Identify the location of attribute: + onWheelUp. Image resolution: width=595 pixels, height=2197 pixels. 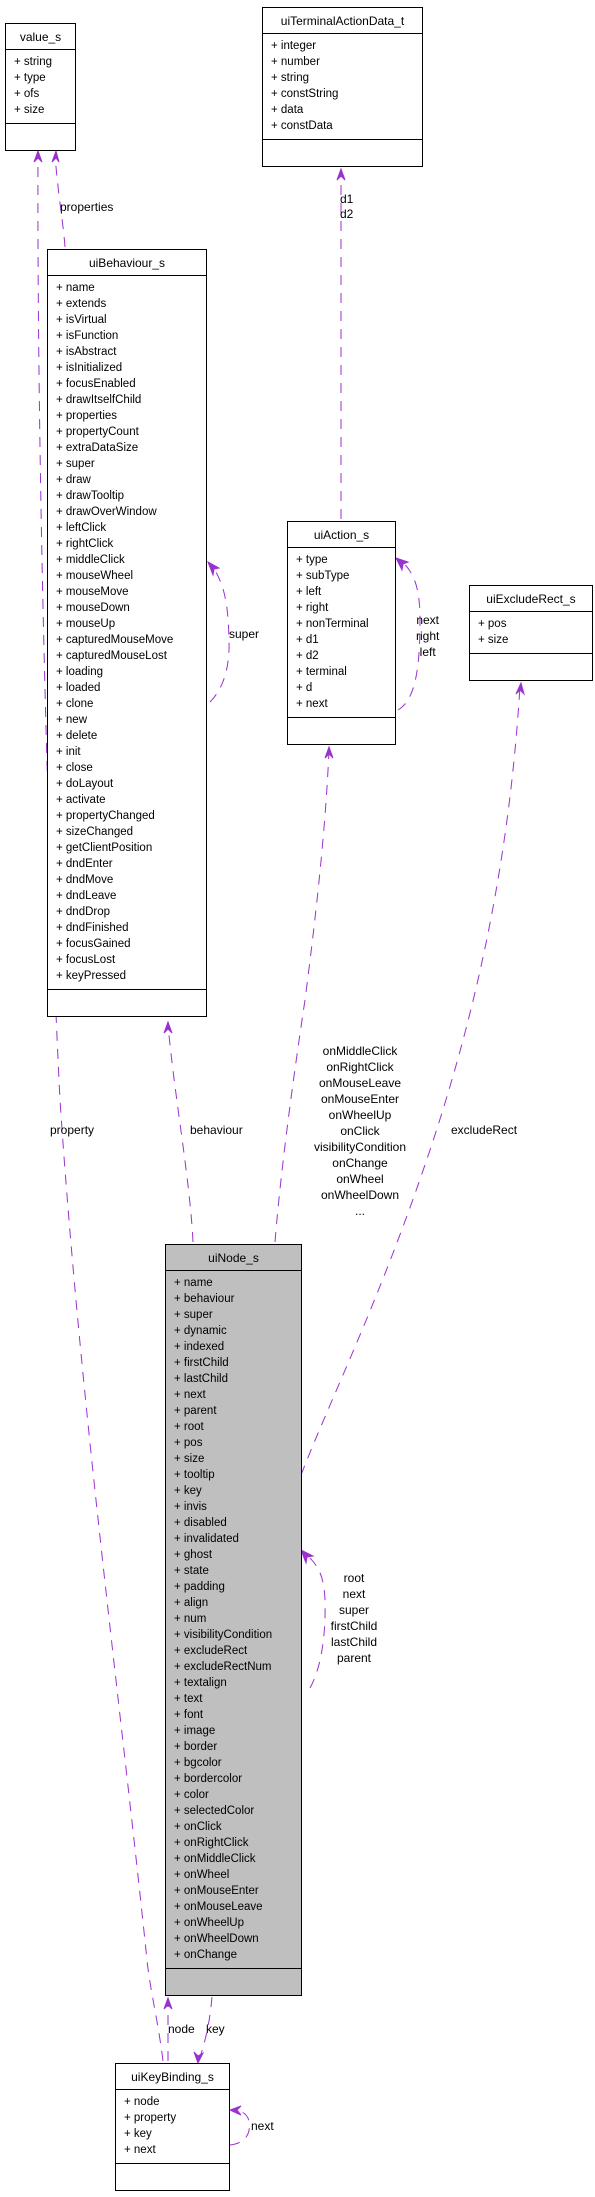
(209, 1923).